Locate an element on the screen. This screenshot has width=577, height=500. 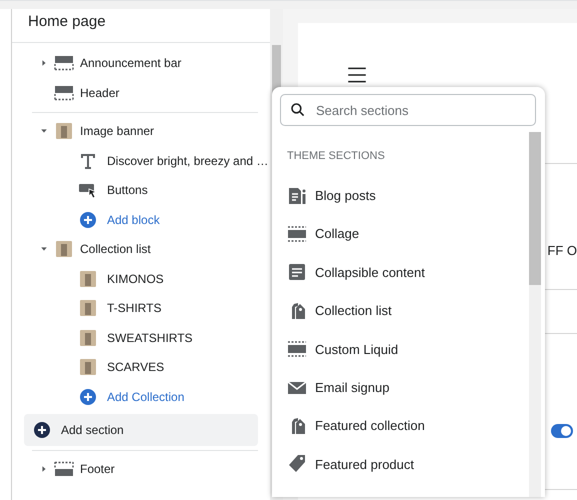
tag-icon is located at coordinates (297, 464).